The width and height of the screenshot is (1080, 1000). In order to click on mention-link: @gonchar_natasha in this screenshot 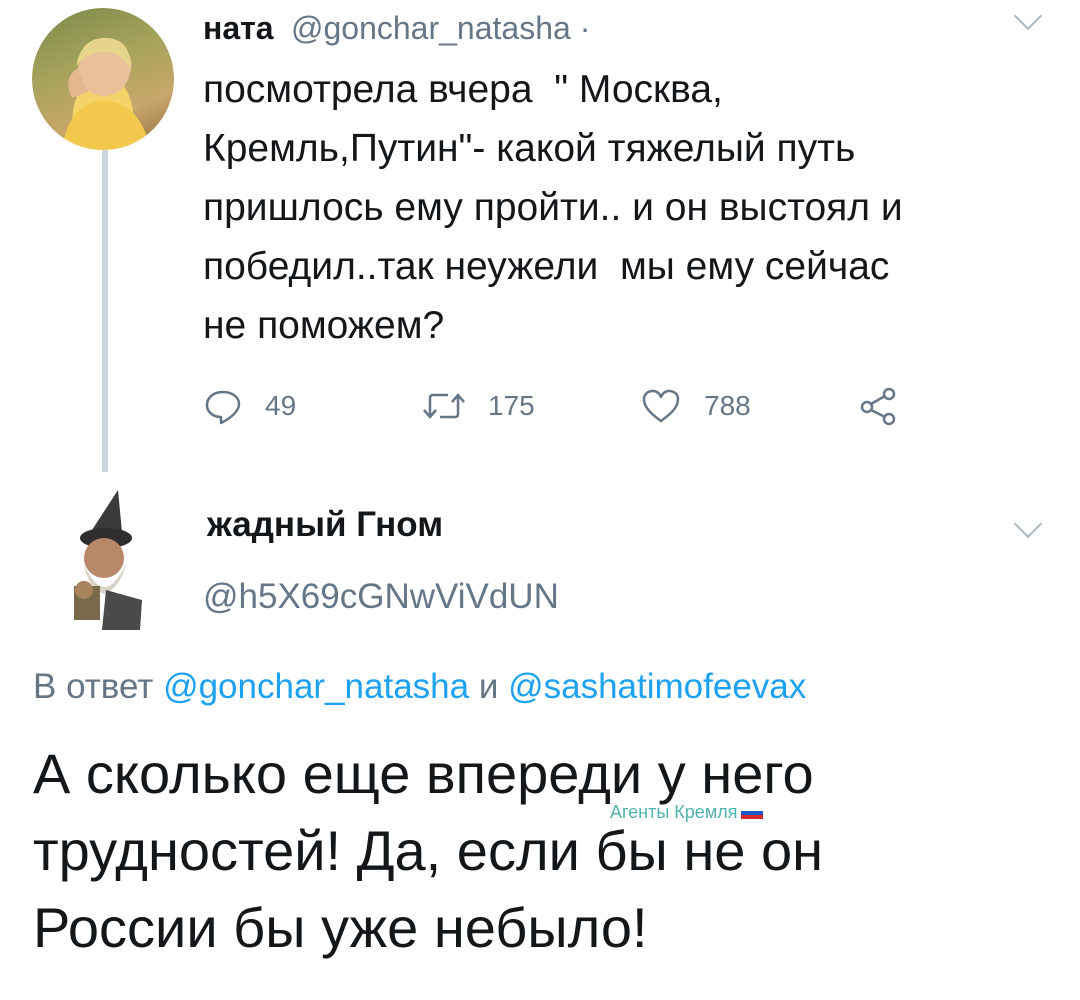, I will do `click(316, 686)`.